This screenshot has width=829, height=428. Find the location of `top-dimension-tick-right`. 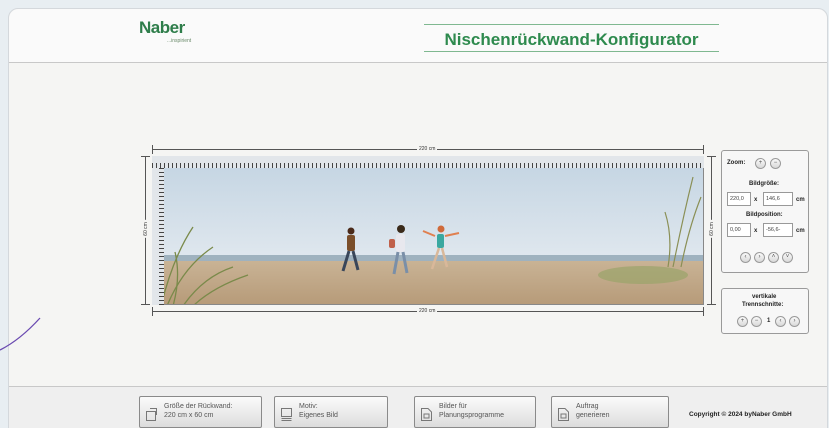

top-dimension-tick-right is located at coordinates (703, 149).